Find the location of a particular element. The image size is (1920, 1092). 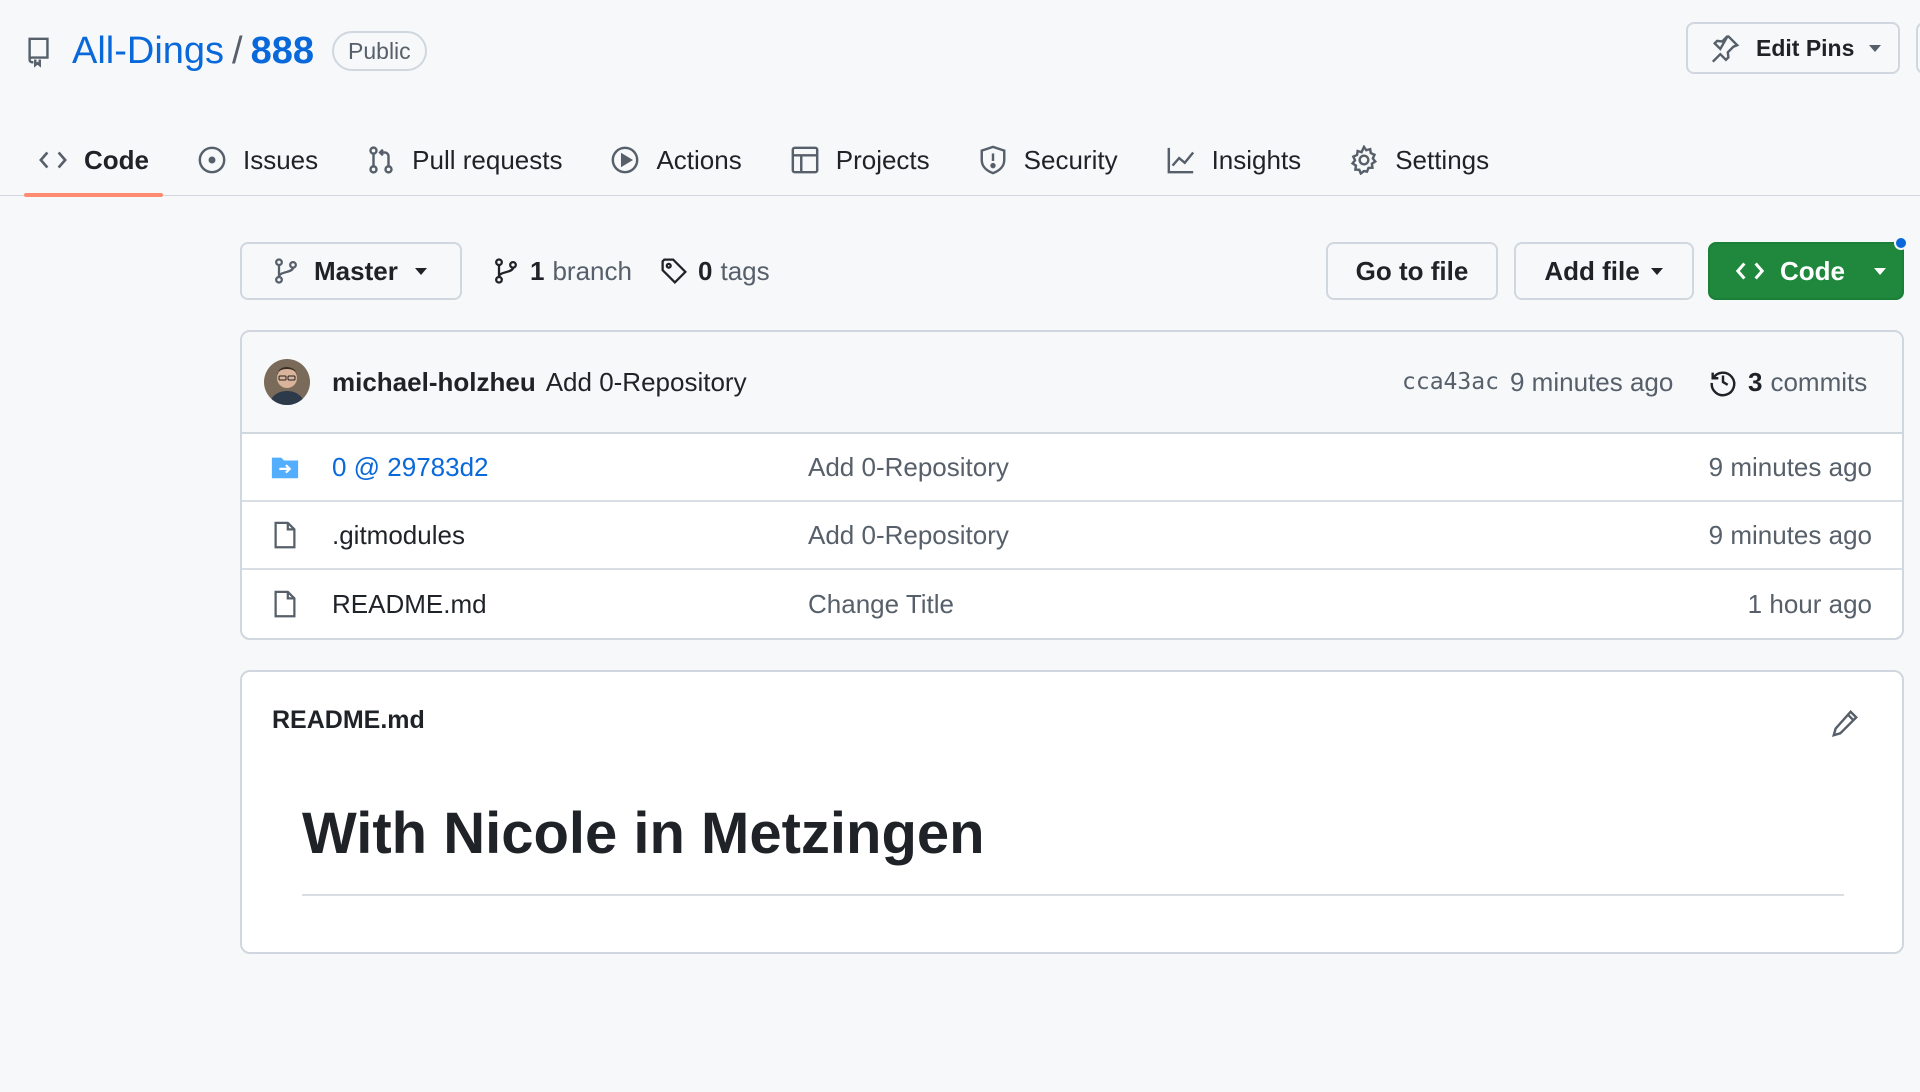

shield-icon is located at coordinates (993, 160).